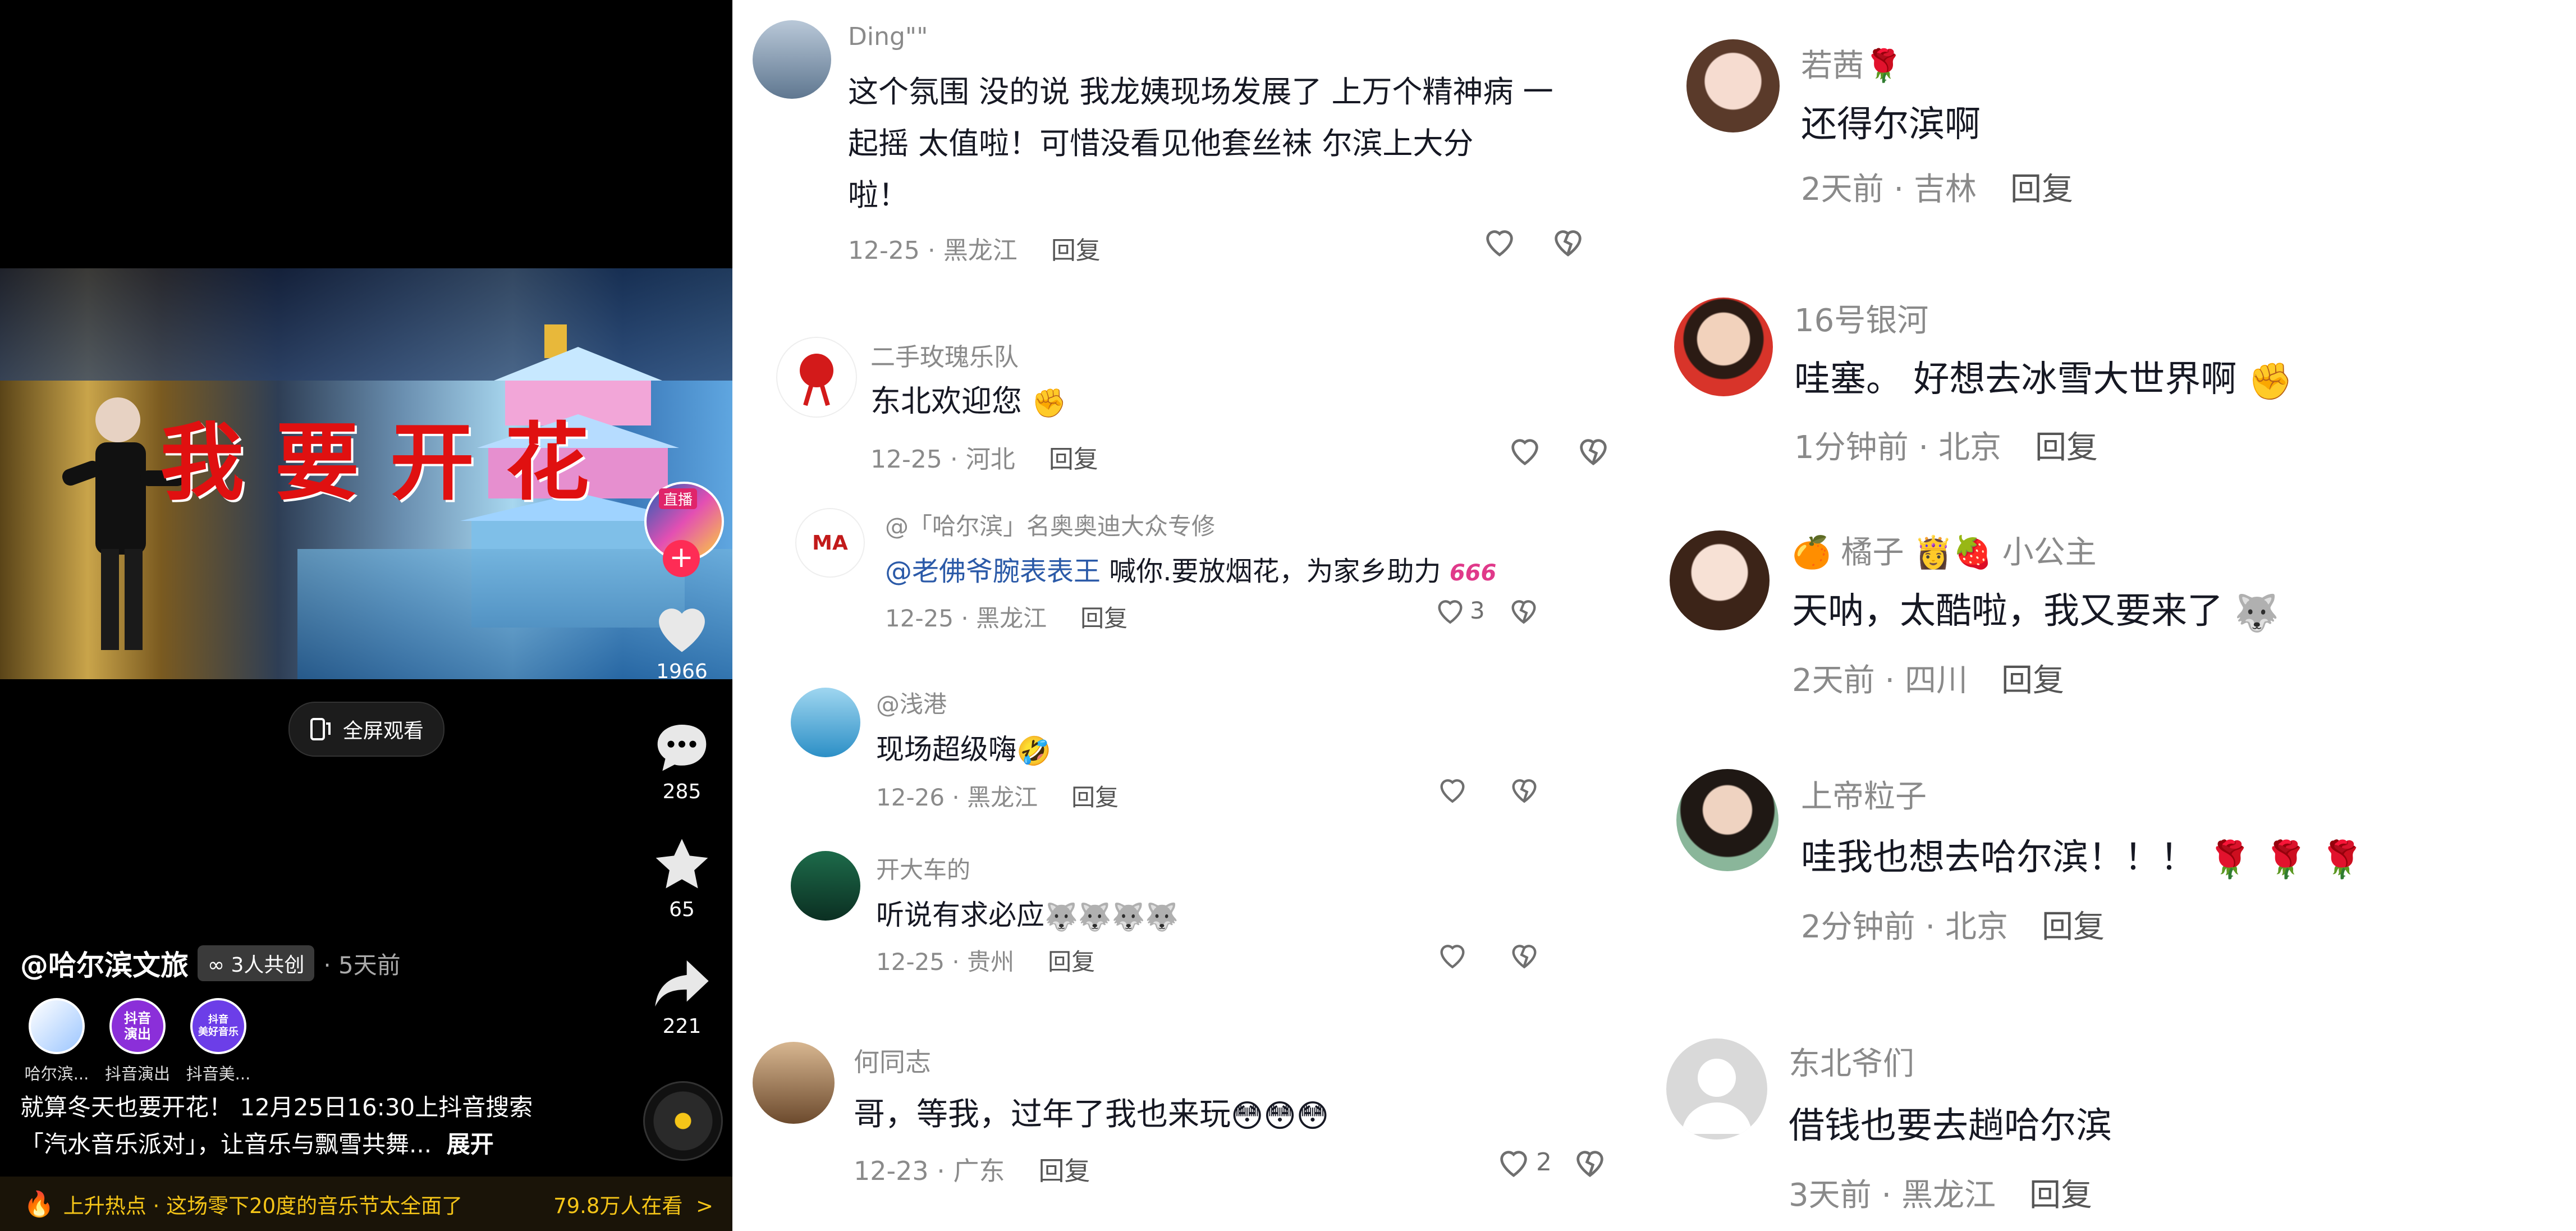  I want to click on fullscreen-button: 全屏观看, so click(366, 729).